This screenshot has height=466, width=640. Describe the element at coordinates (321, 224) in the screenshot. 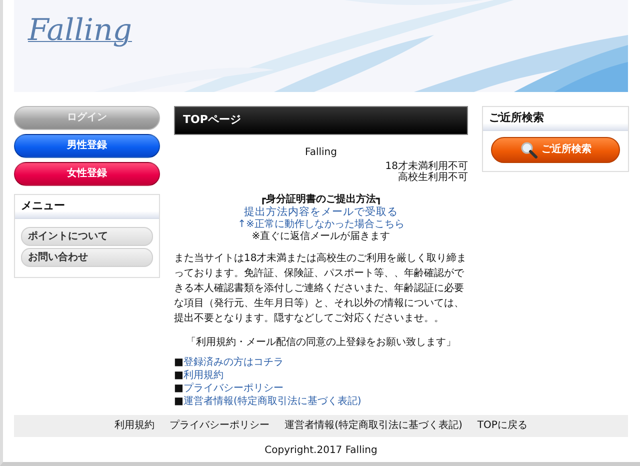

I see `fallback-link: ↑※正常に動作しなかった場合こちら` at that location.